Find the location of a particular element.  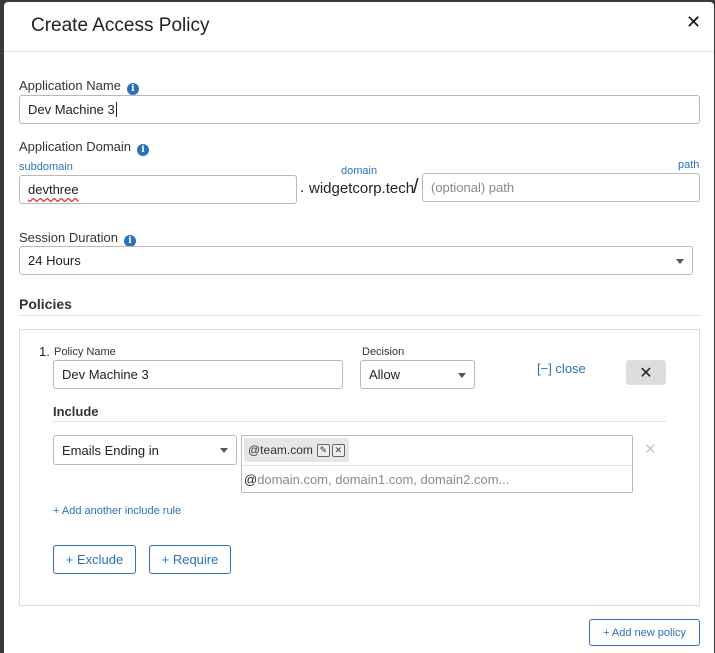

modal-header: Create Access Policy ✕ is located at coordinates (359, 27).